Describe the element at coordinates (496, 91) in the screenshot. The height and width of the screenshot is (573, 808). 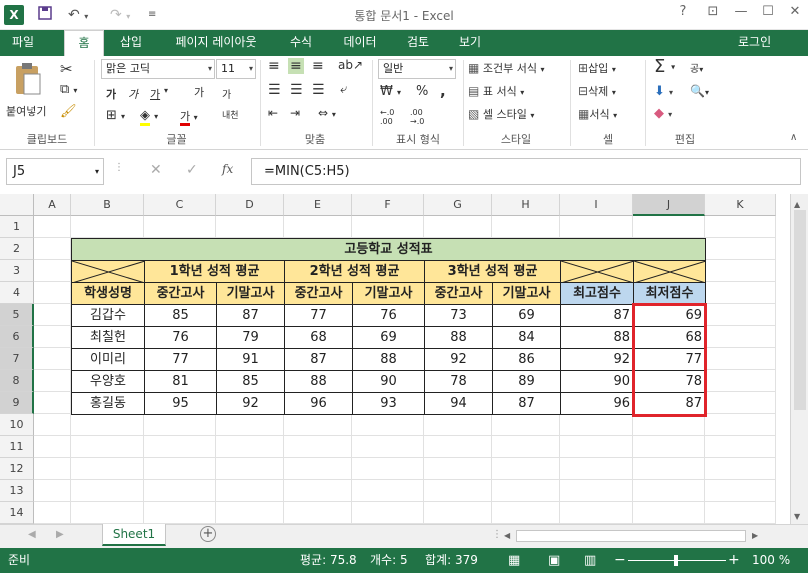
I see `format-as-table-button: ▤ 표 서식 ▾` at that location.